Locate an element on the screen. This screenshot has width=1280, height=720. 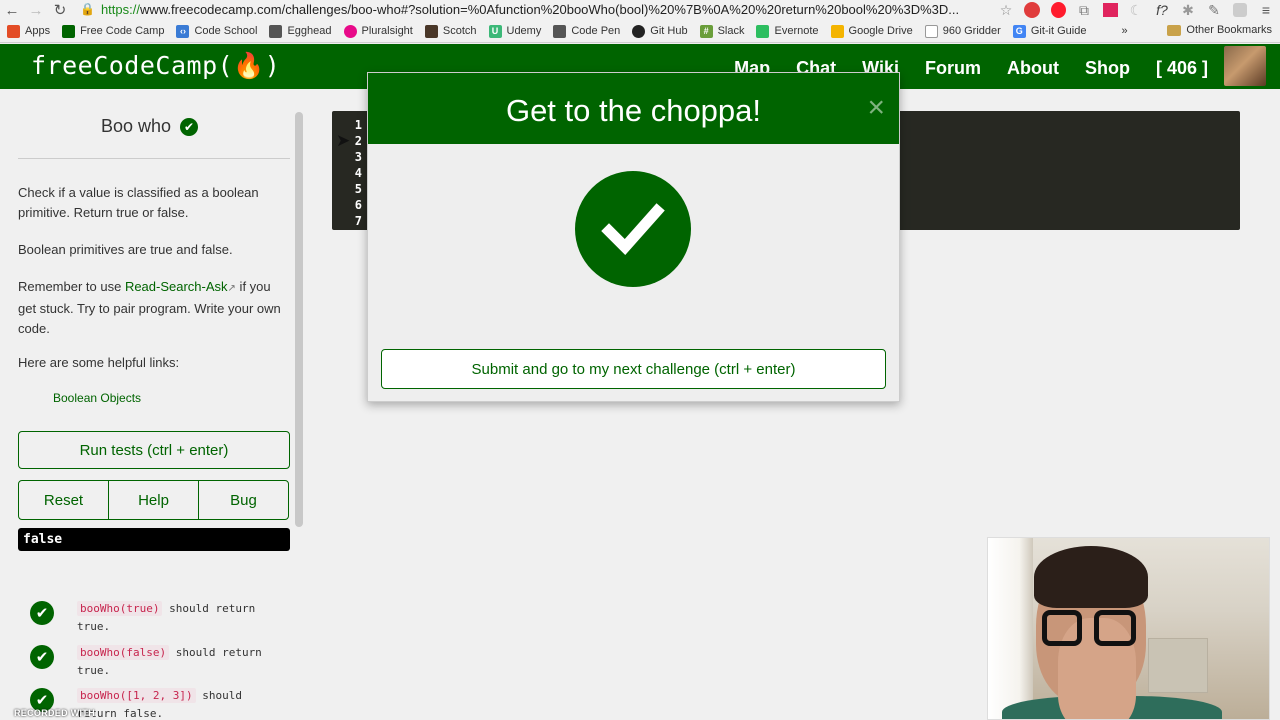
modal-header: Get to the choppa! × is located at coordinates (633, 108).